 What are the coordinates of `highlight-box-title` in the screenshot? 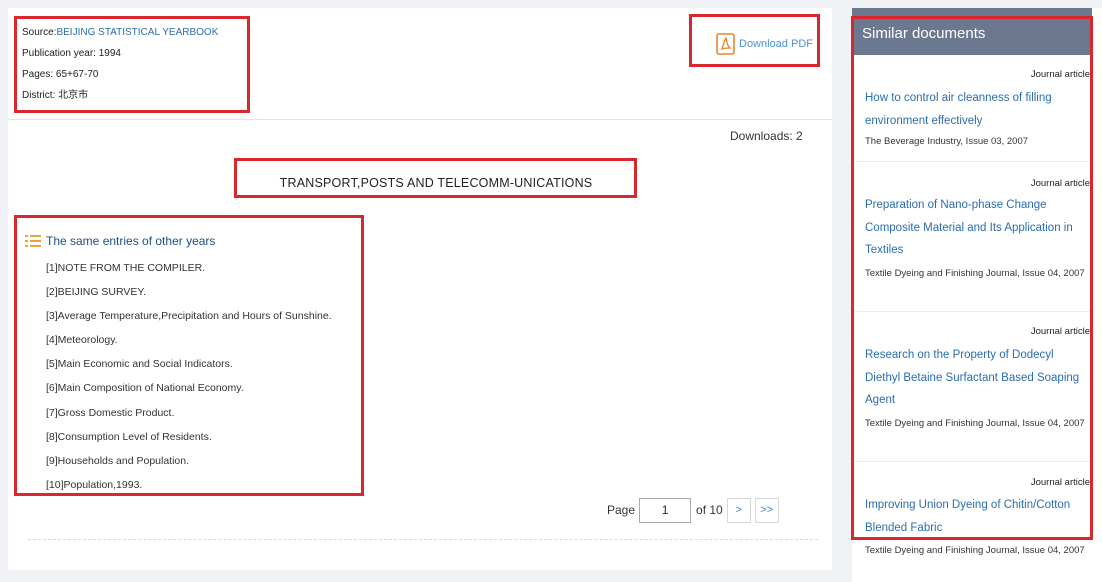 It's located at (435, 178).